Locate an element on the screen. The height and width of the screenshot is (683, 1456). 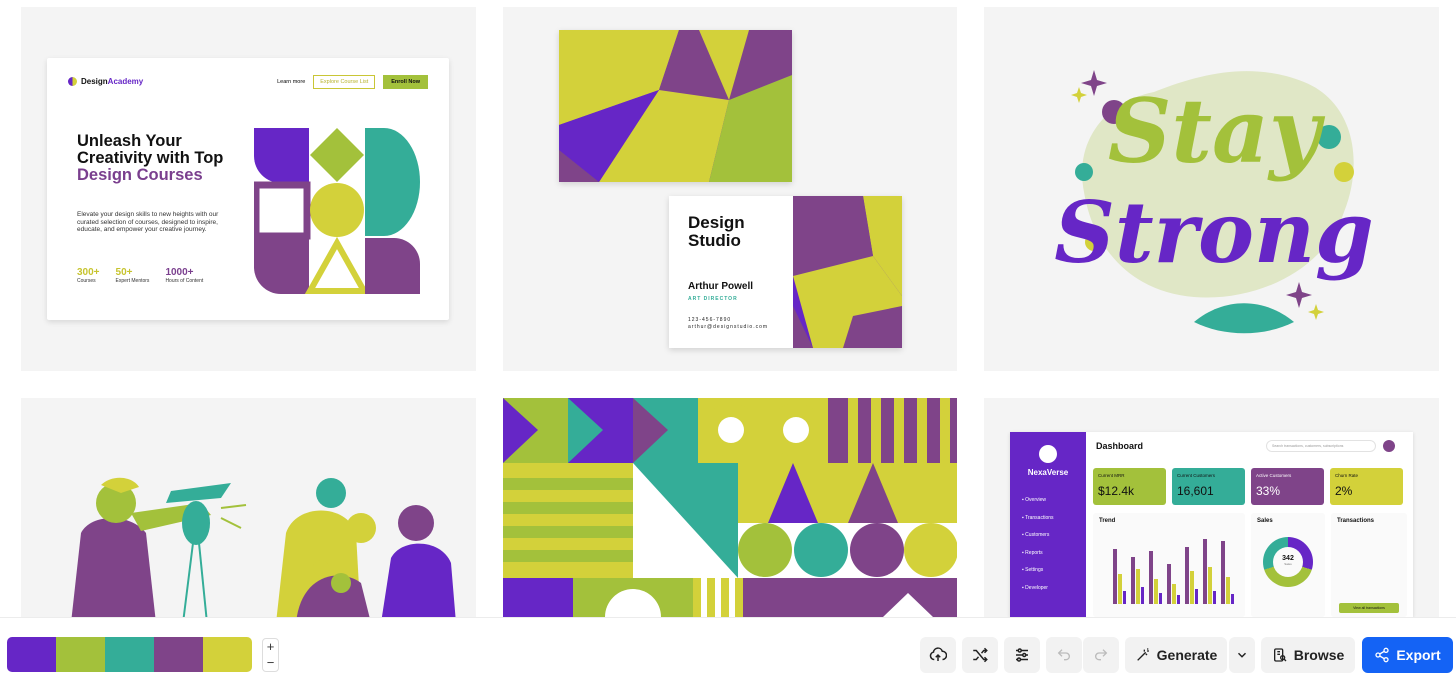
headline-part-b: Design Courses is located at coordinates (140, 175).